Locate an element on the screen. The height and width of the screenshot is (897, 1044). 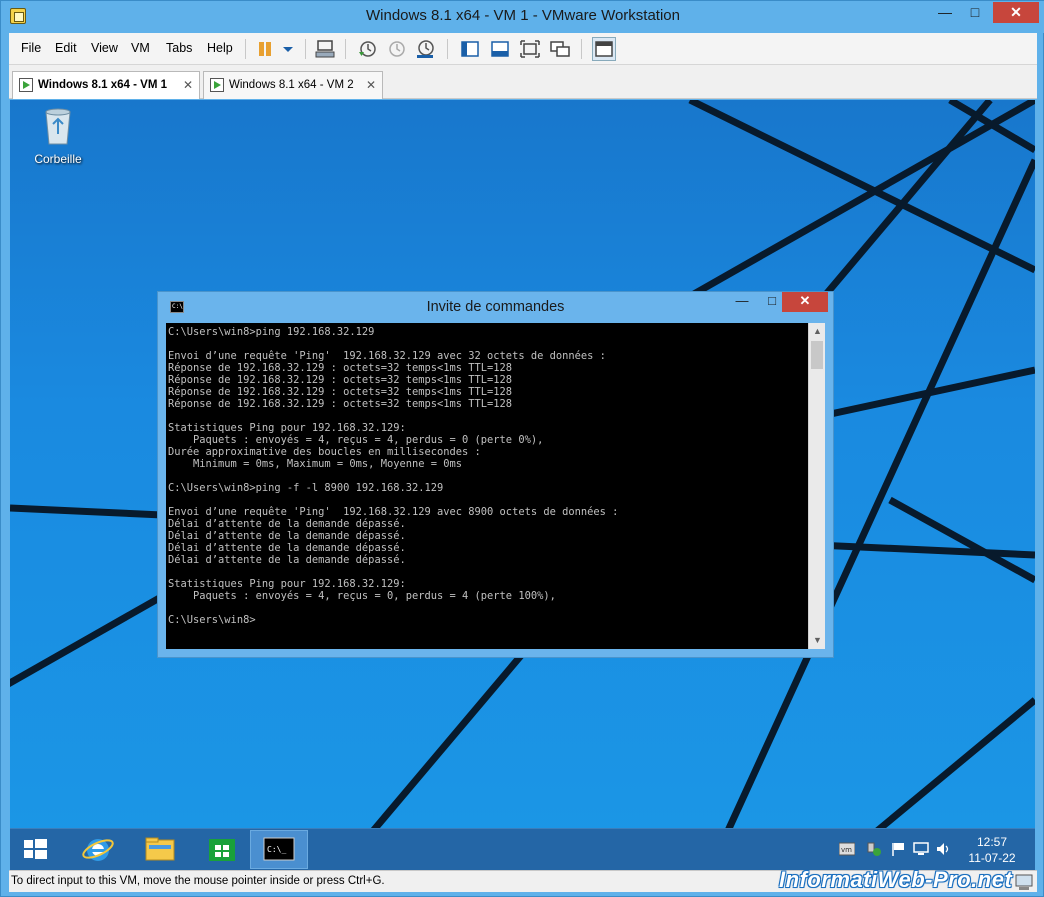
menu-edit: Edit is located at coordinates (66, 48).